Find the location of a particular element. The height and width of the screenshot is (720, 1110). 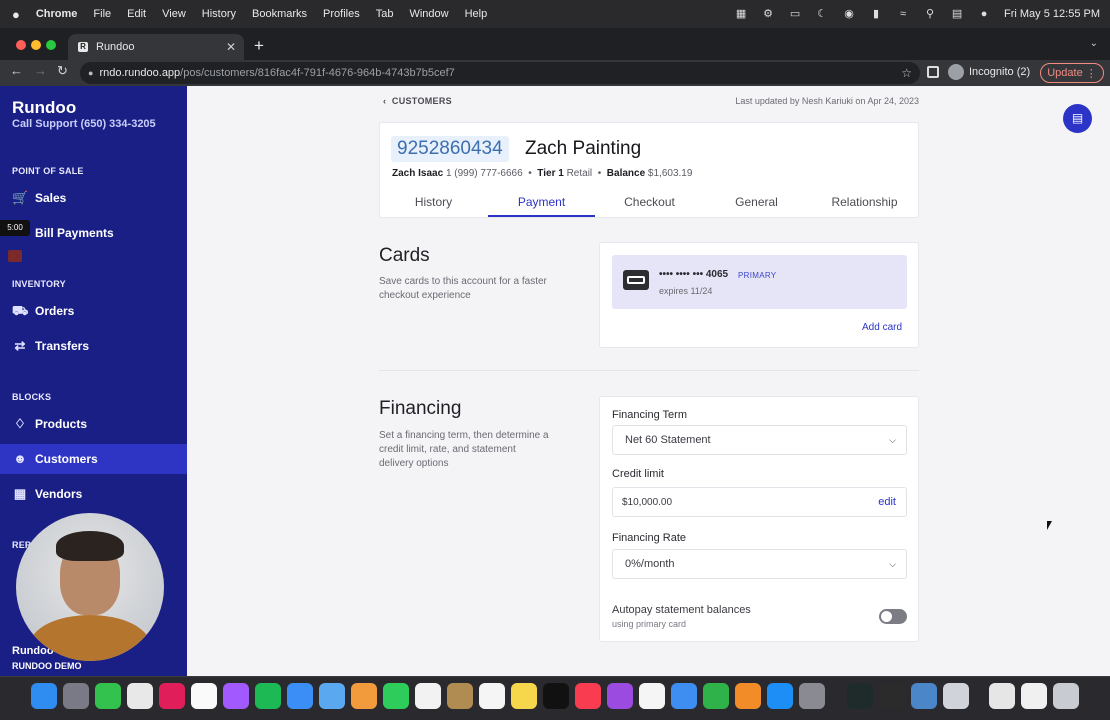

menu-chrome: Chrome is located at coordinates (57, 14).